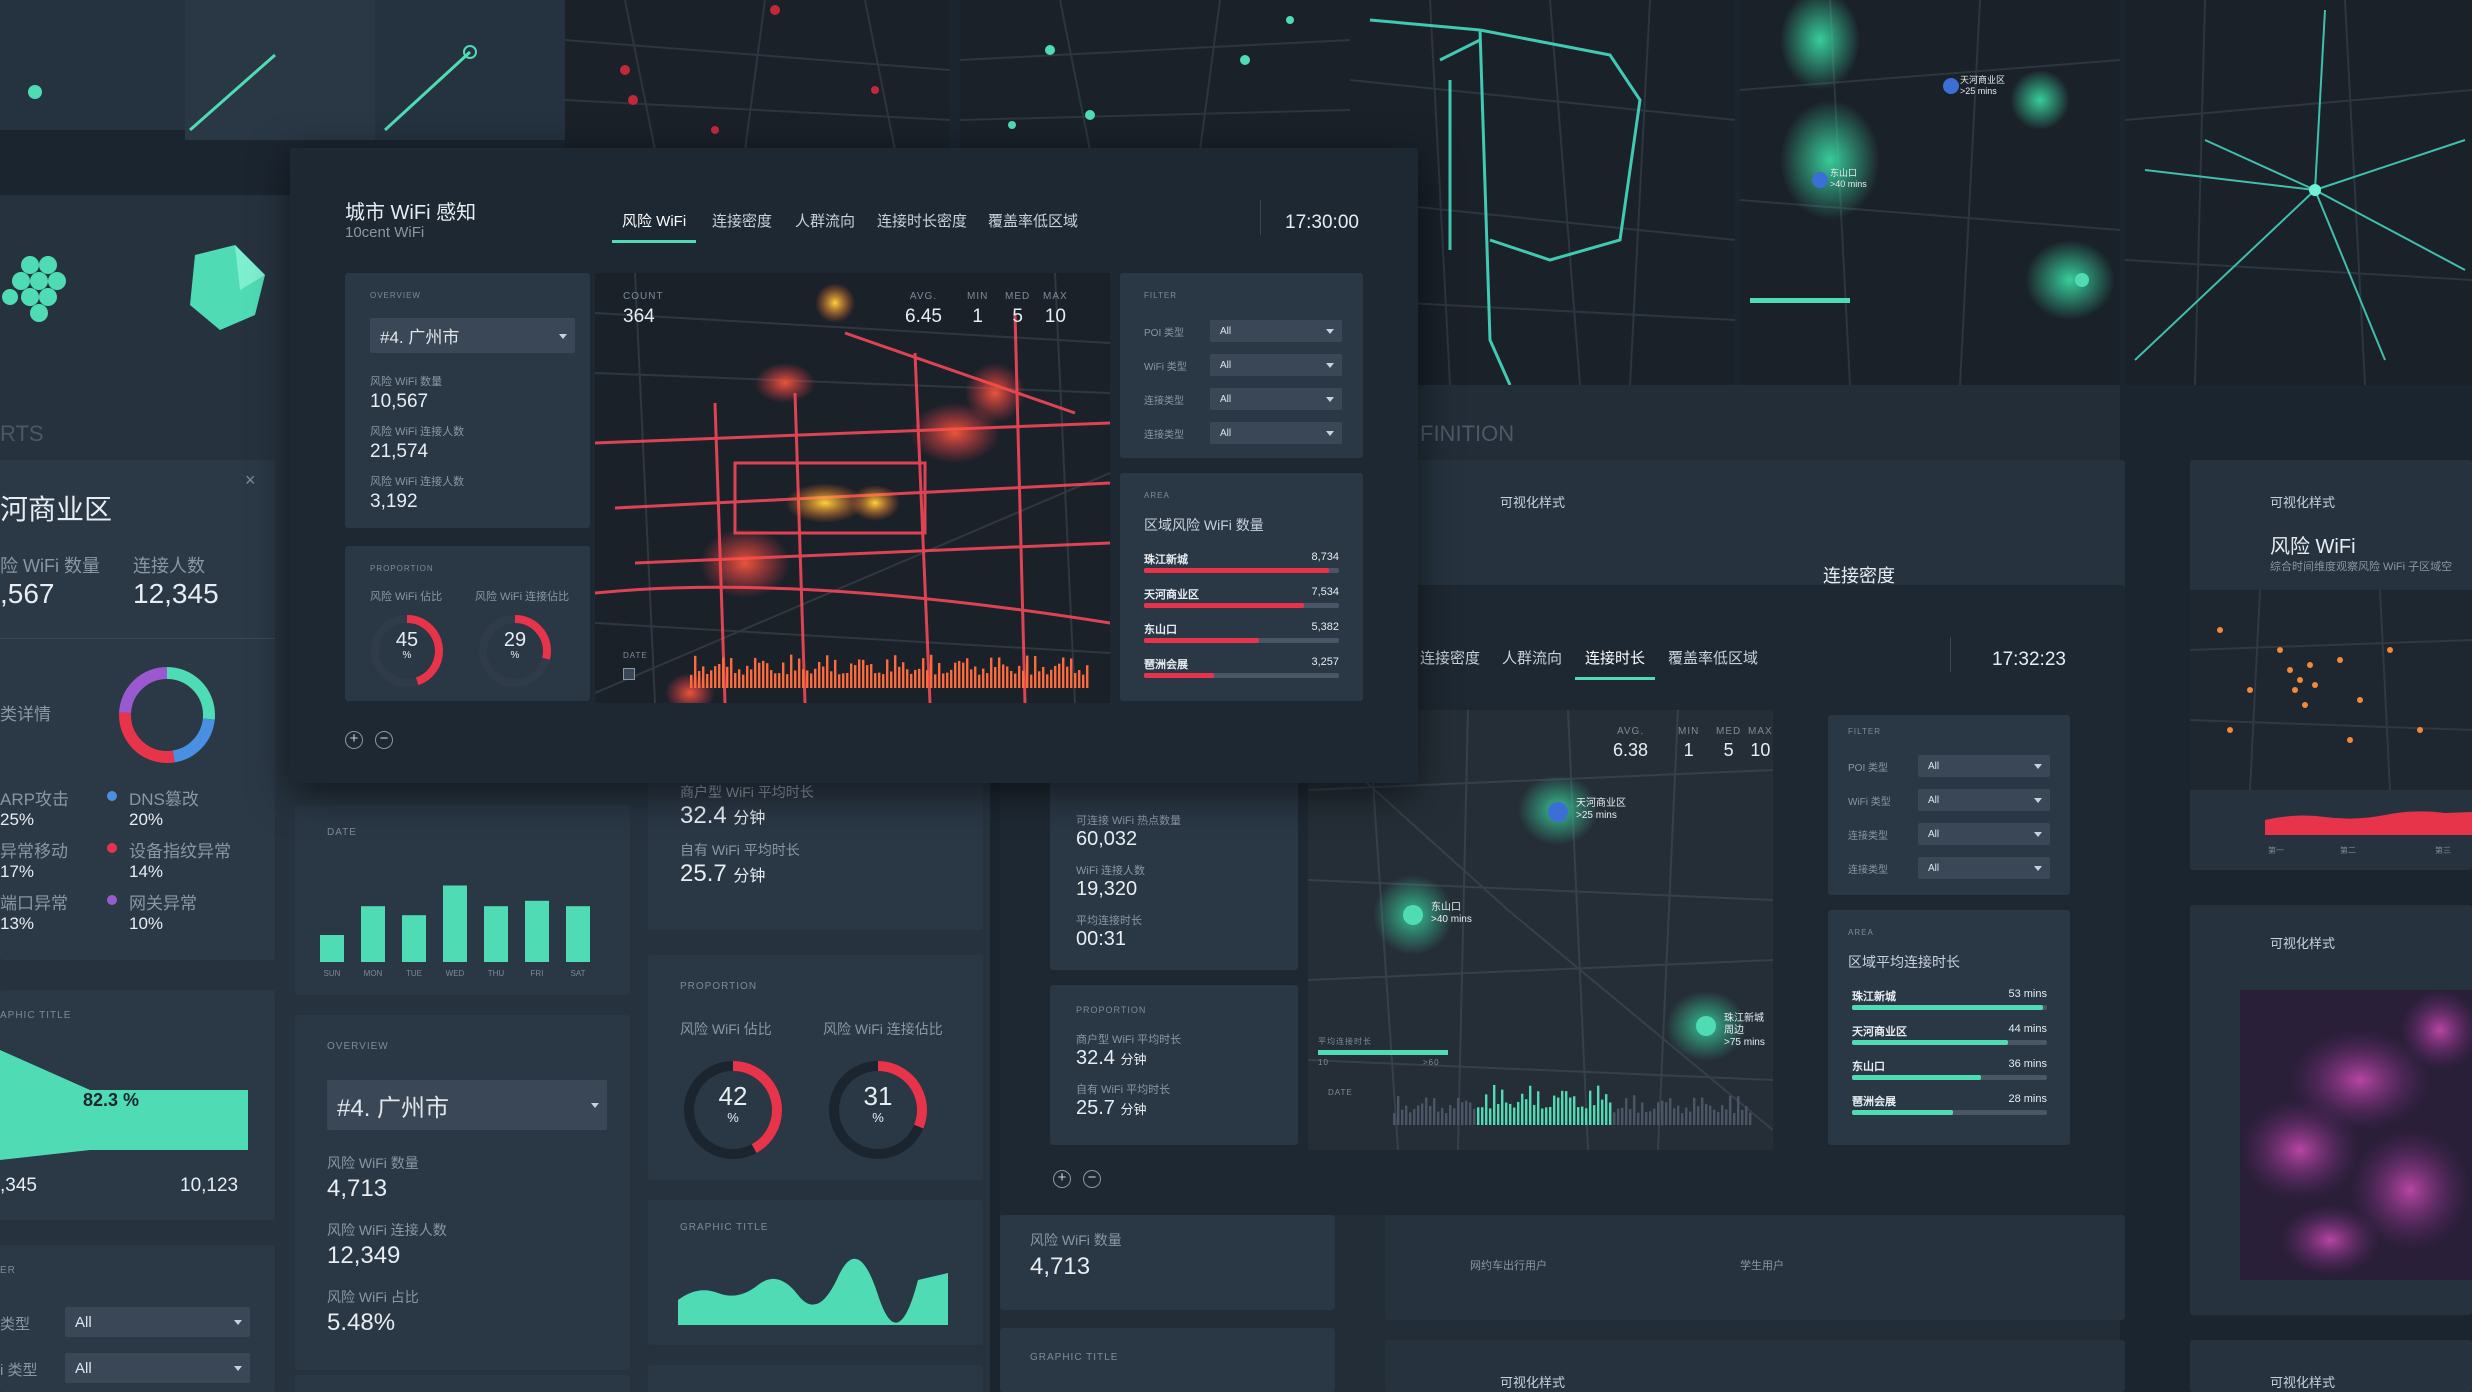  Describe the element at coordinates (1179, 675) in the screenshot. I see `area-row-fill` at that location.